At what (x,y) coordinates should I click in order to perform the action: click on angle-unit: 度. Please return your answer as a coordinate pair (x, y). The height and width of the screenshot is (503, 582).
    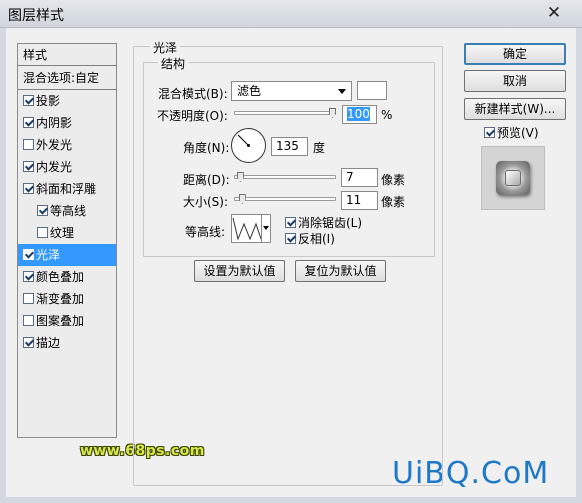
    Looking at the image, I should click on (319, 148).